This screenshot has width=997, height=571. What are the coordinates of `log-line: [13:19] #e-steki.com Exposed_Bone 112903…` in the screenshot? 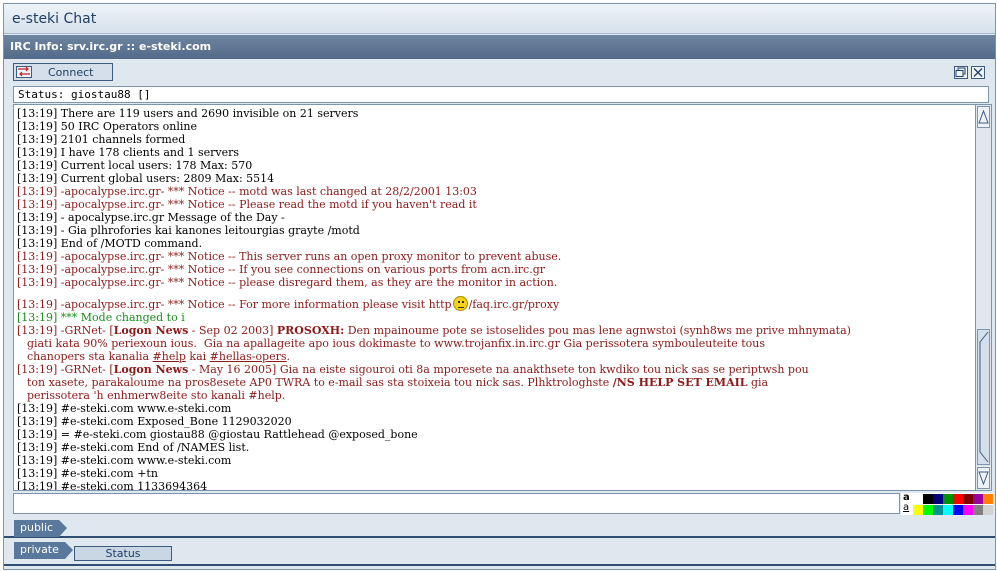 It's located at (154, 421).